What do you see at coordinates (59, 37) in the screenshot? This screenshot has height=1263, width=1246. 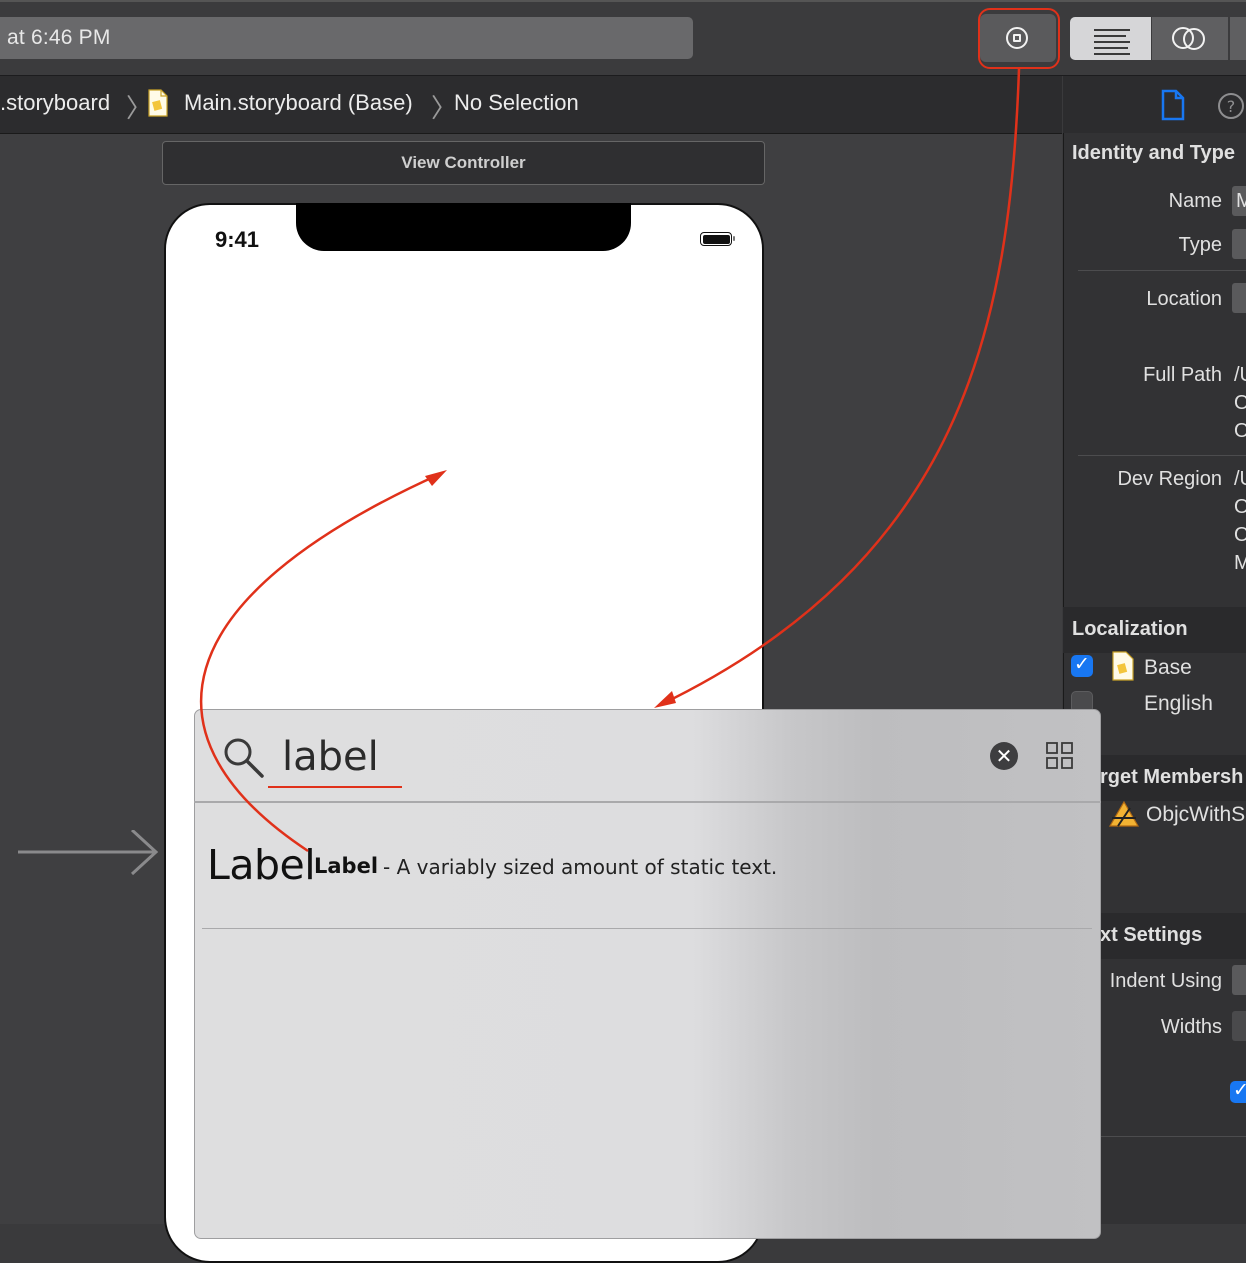 I see `activity-status-text: at 6:46 PM` at bounding box center [59, 37].